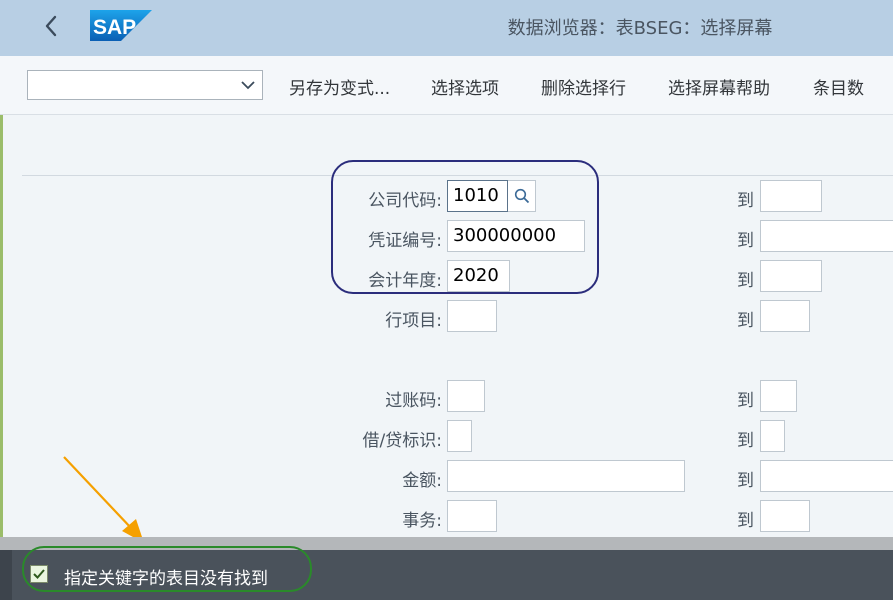 This screenshot has width=893, height=600. What do you see at coordinates (167, 569) in the screenshot?
I see `message-highlight-annotation` at bounding box center [167, 569].